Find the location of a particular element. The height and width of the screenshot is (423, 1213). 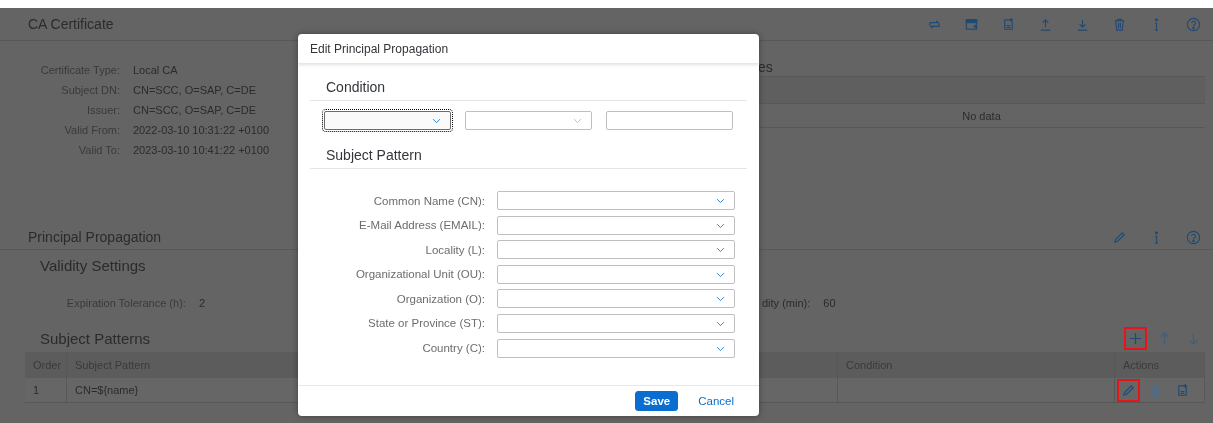

plus-button is located at coordinates (1135, 338).